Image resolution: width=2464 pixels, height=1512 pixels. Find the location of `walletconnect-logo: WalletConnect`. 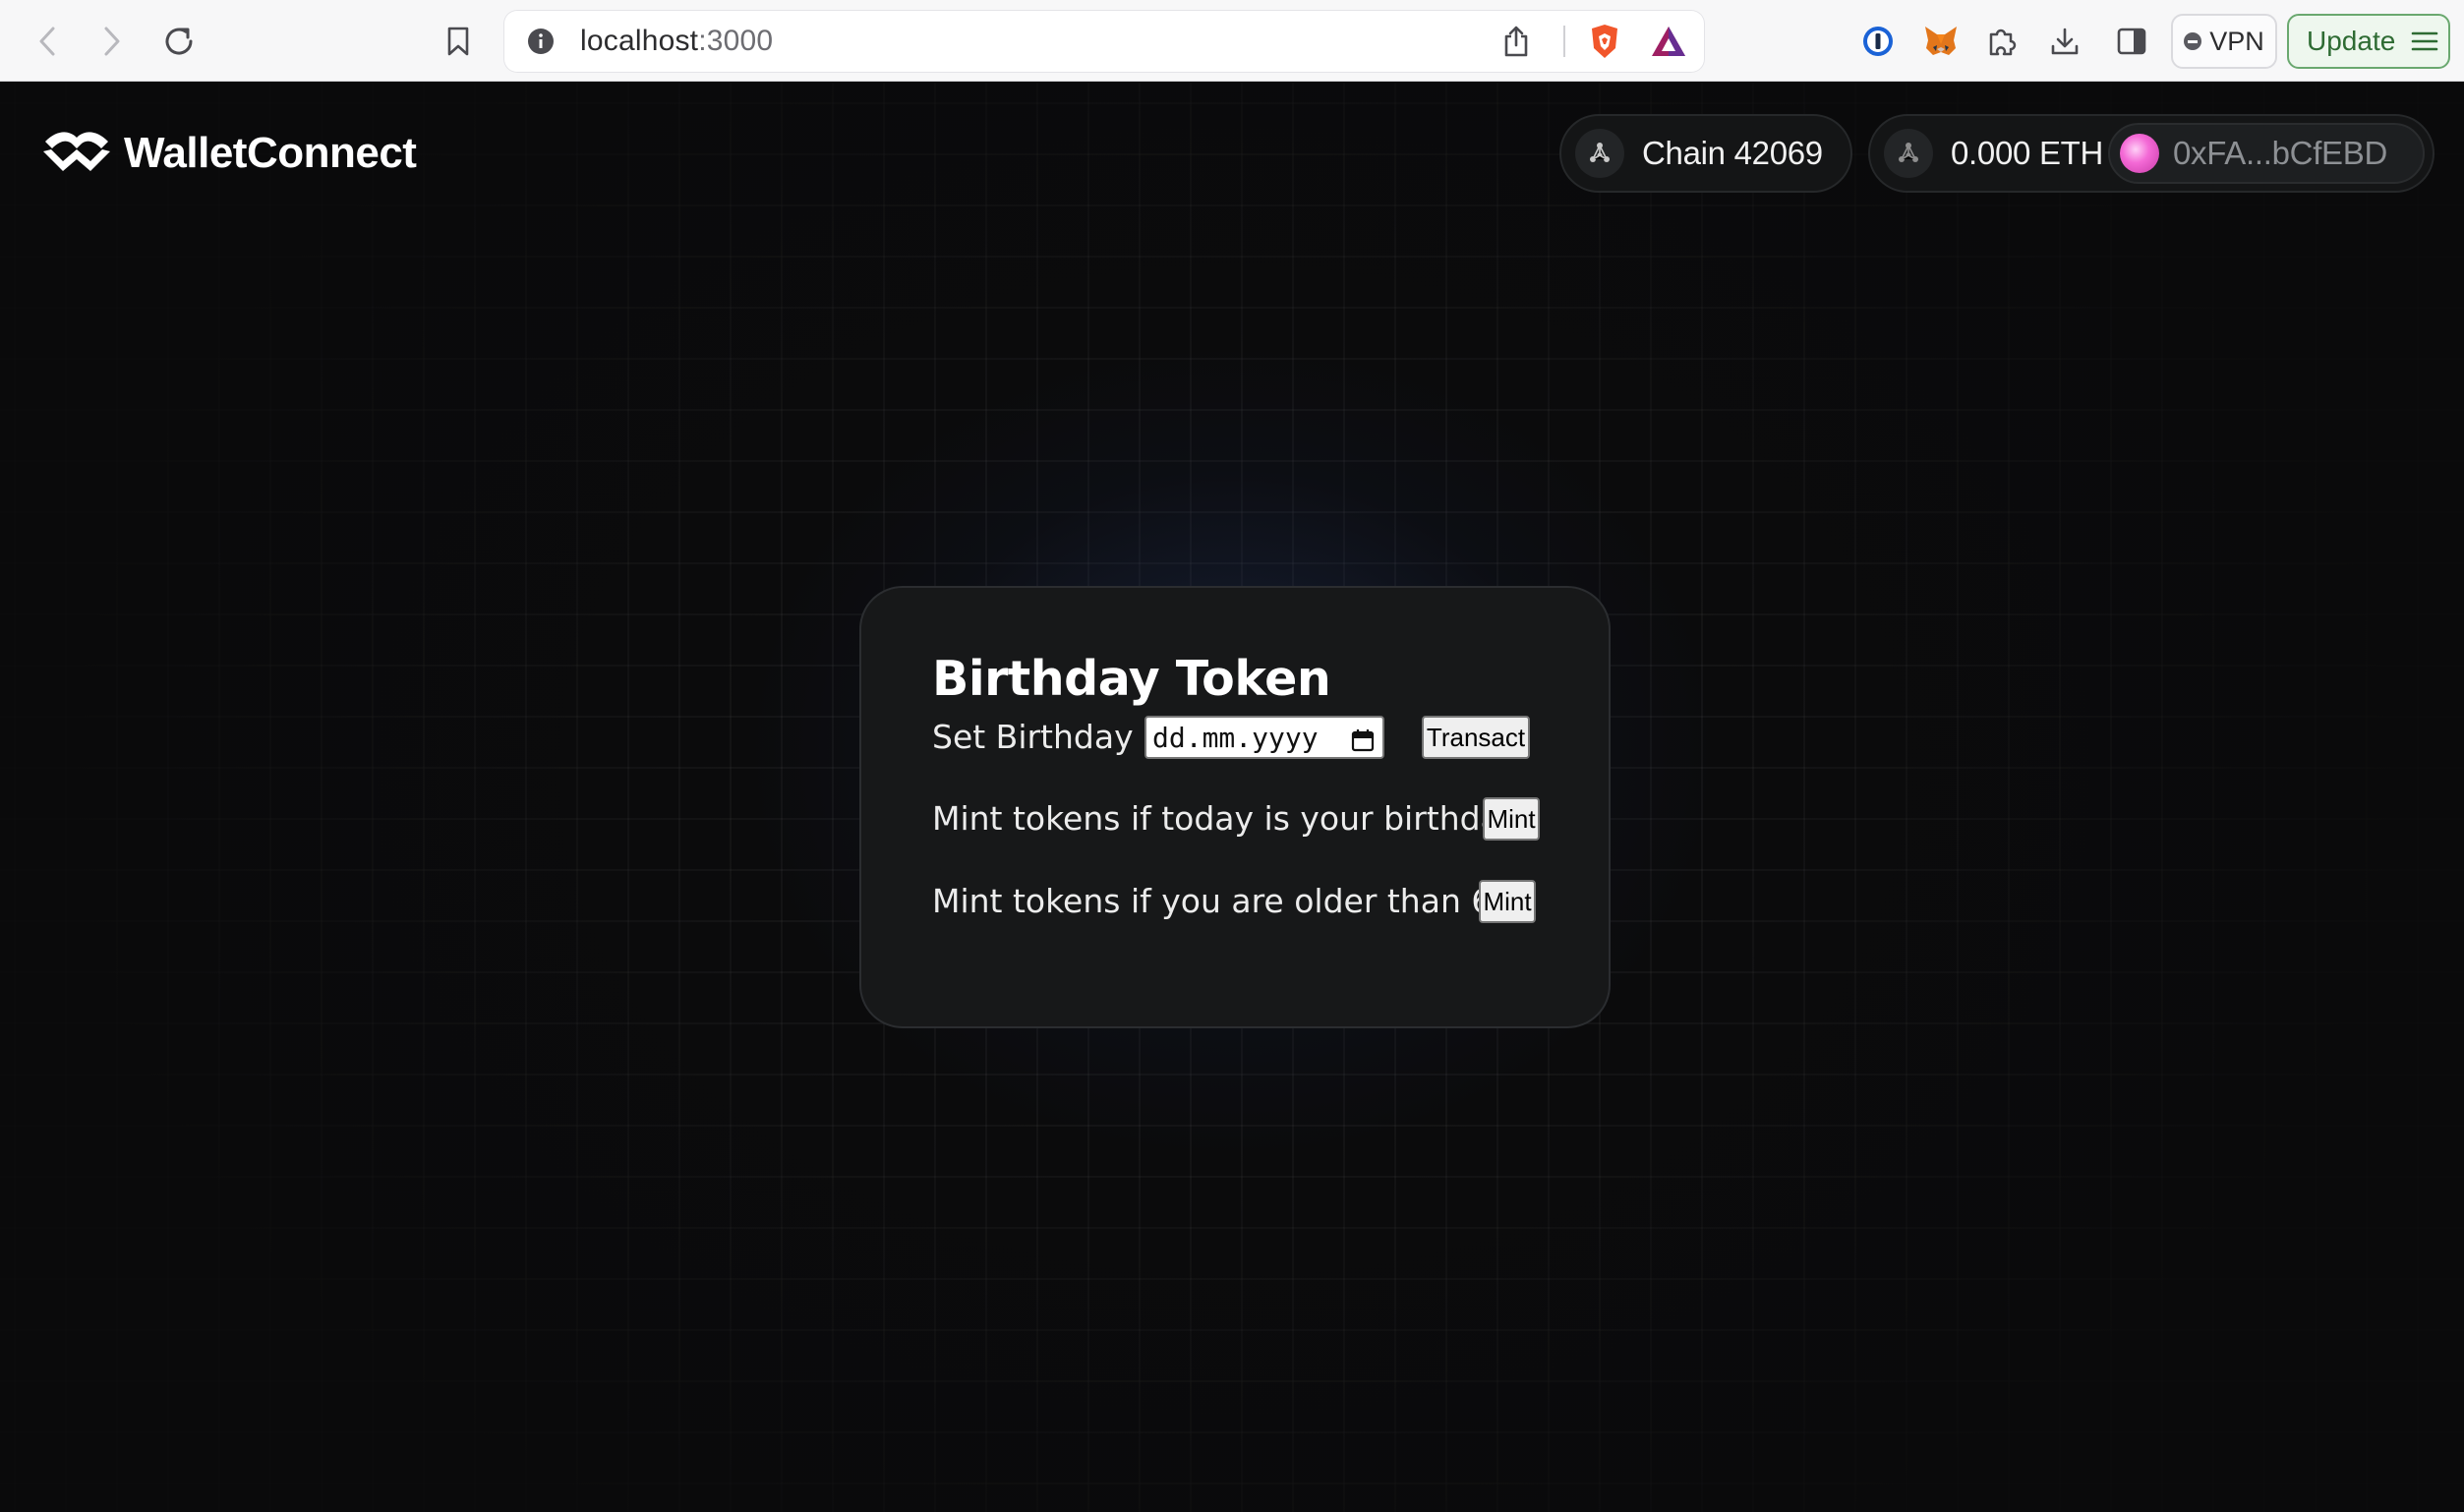

walletconnect-logo: WalletConnect is located at coordinates (228, 153).